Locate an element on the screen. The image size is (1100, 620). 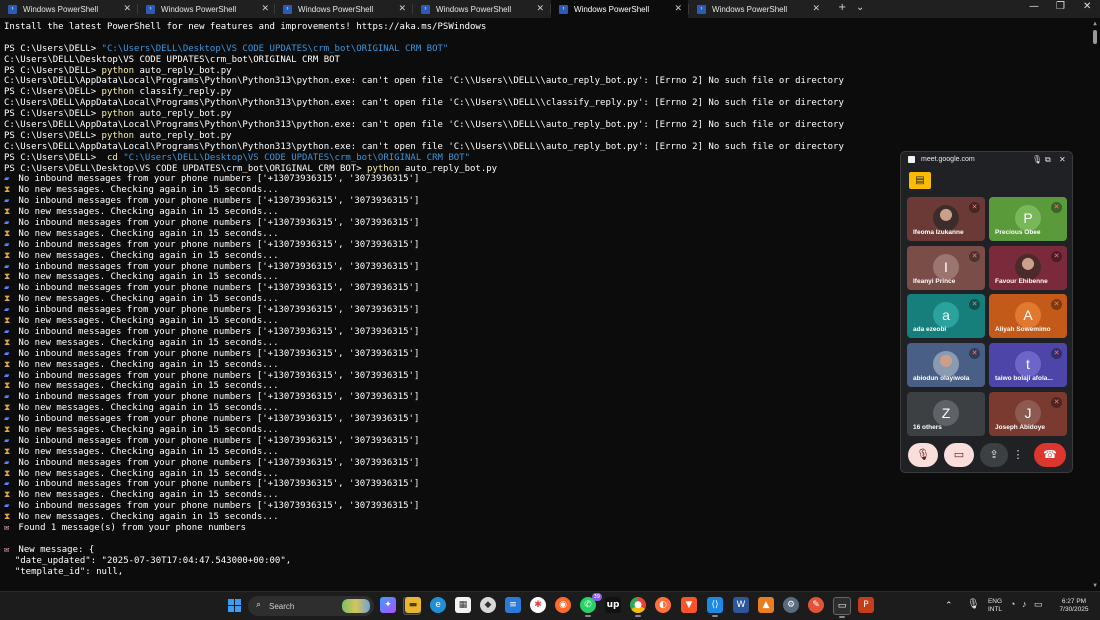
participant-name: Ifeoma Izukanne is located at coordinates (938, 232).